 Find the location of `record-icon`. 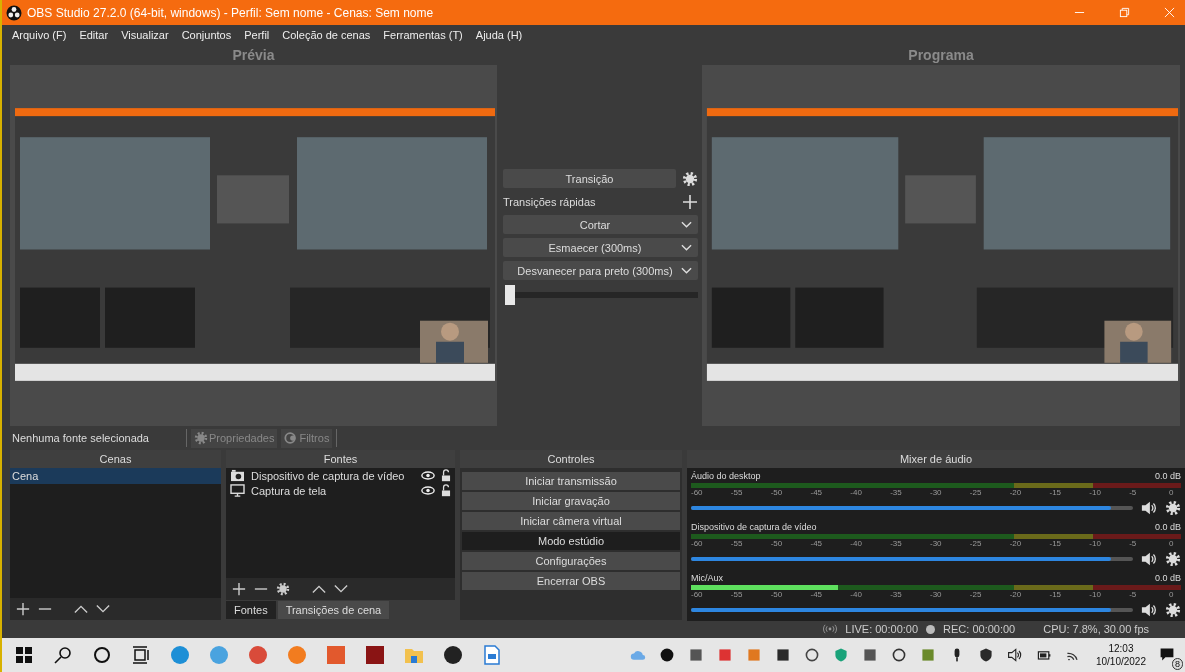

record-icon is located at coordinates (931, 629).